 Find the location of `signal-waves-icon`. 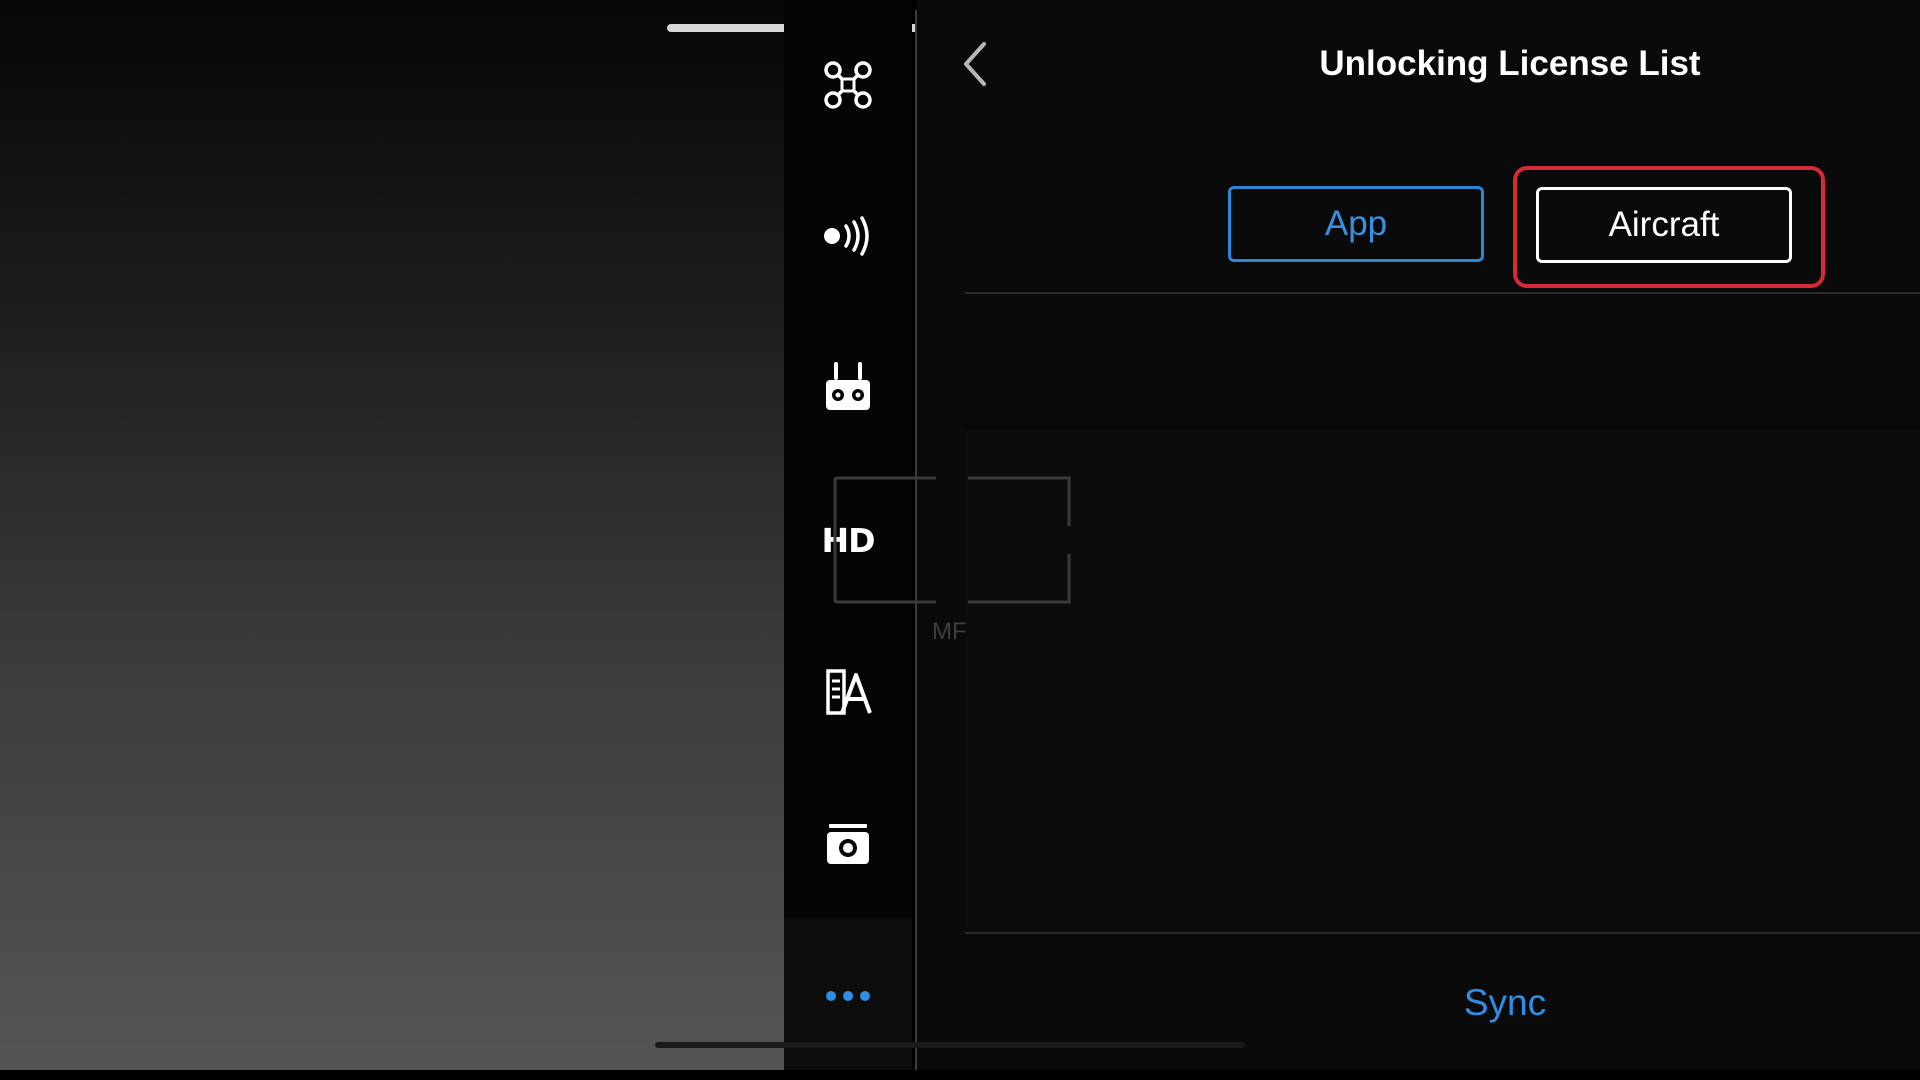

signal-waves-icon is located at coordinates (848, 236).